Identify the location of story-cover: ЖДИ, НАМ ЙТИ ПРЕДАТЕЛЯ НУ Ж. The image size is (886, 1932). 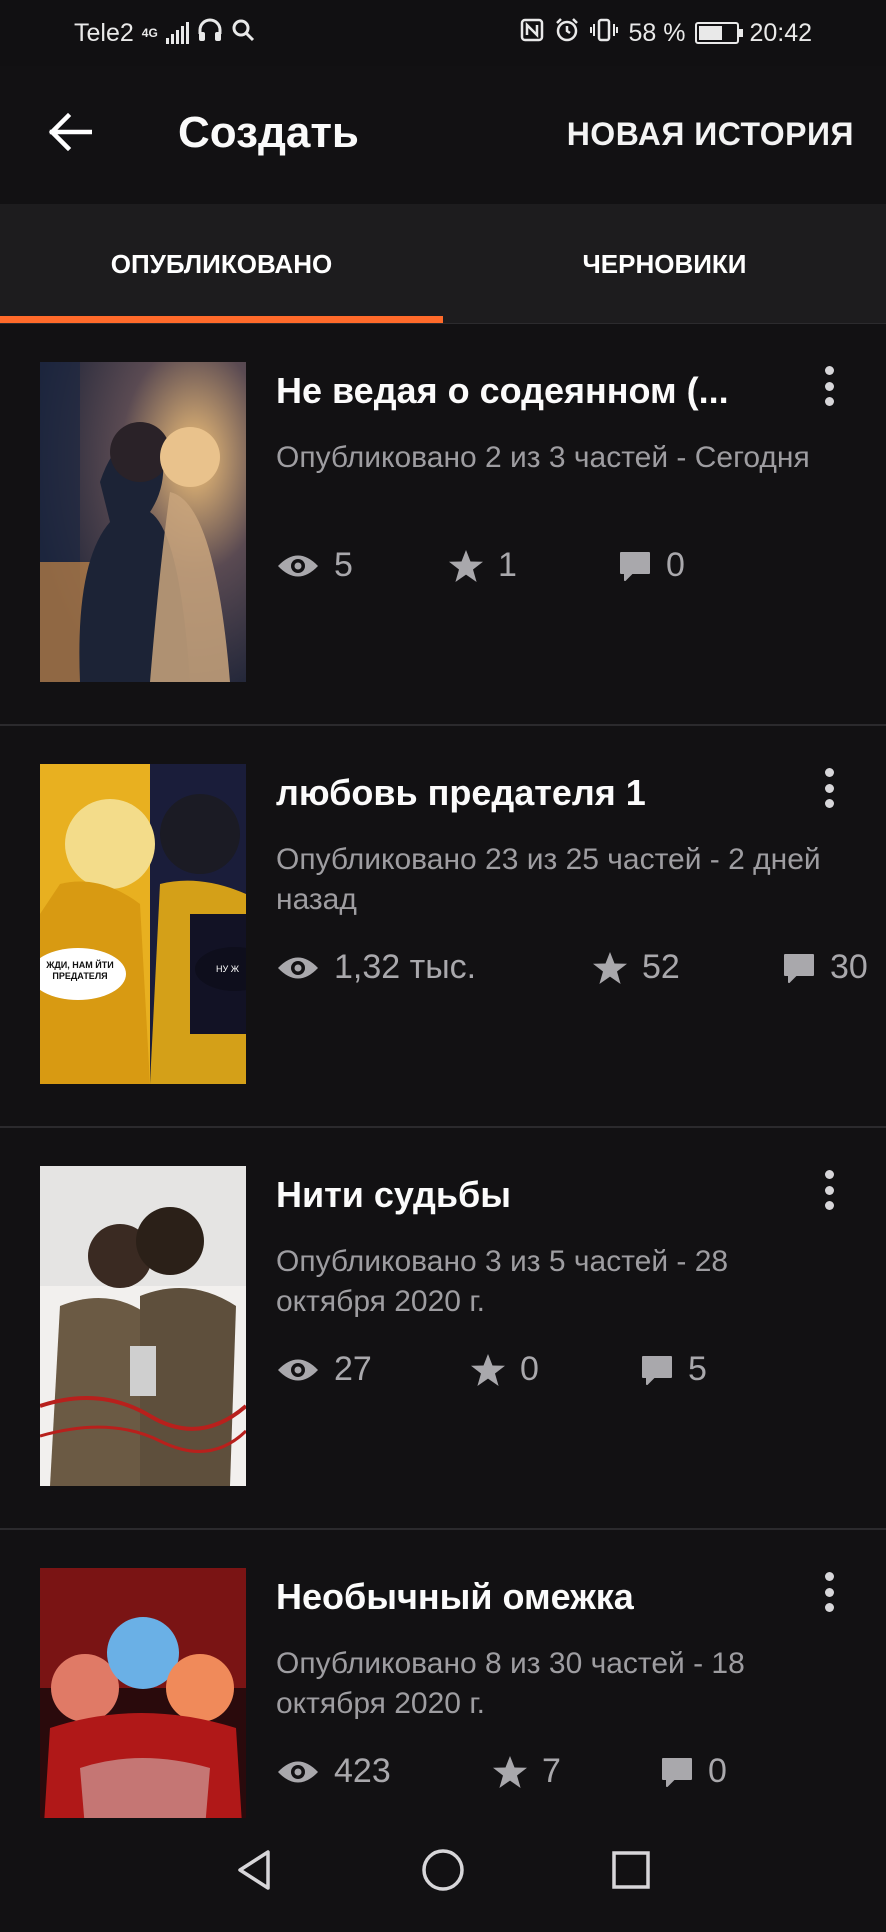
(143, 924).